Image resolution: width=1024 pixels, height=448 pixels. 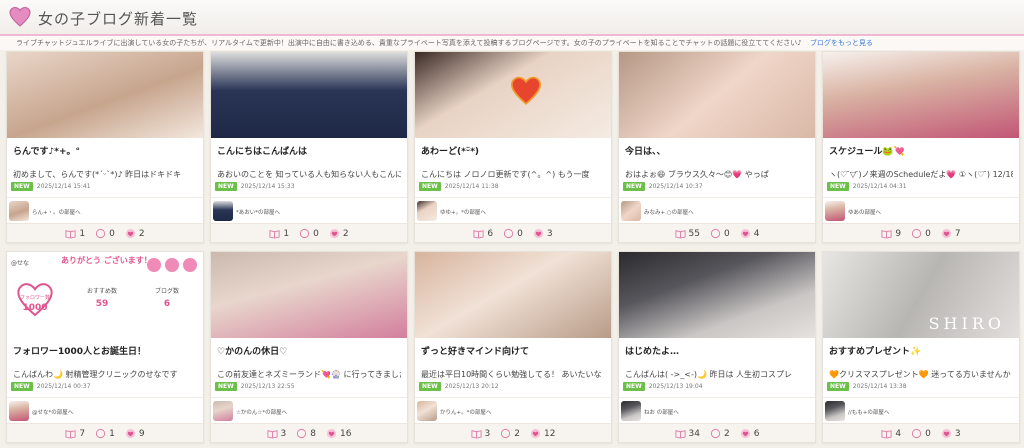 I want to click on author-row: //もも+の部屋へ, so click(x=921, y=410).